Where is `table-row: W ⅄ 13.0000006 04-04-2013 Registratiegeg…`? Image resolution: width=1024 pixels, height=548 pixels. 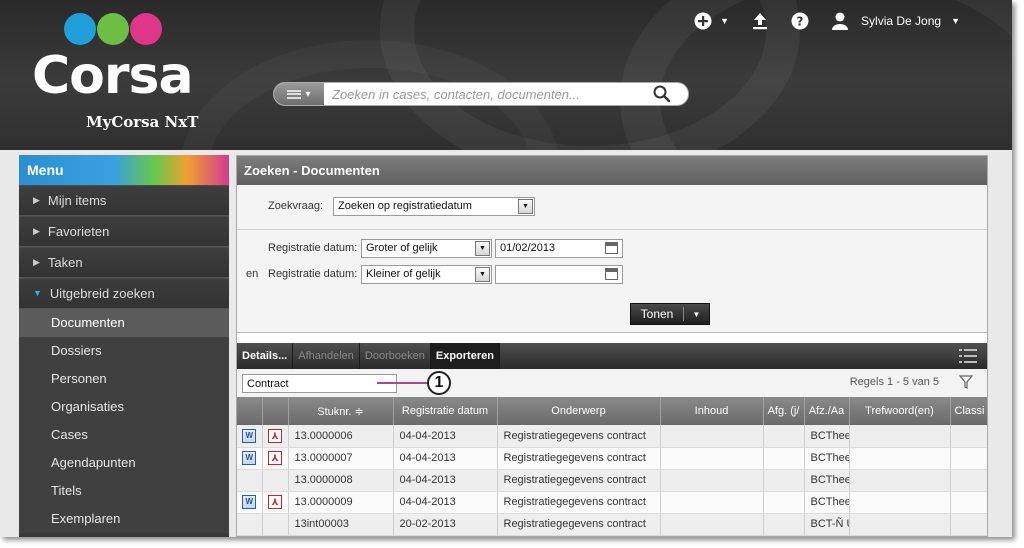 table-row: W ⅄ 13.0000006 04-04-2013 Registratiegeg… is located at coordinates (612, 436).